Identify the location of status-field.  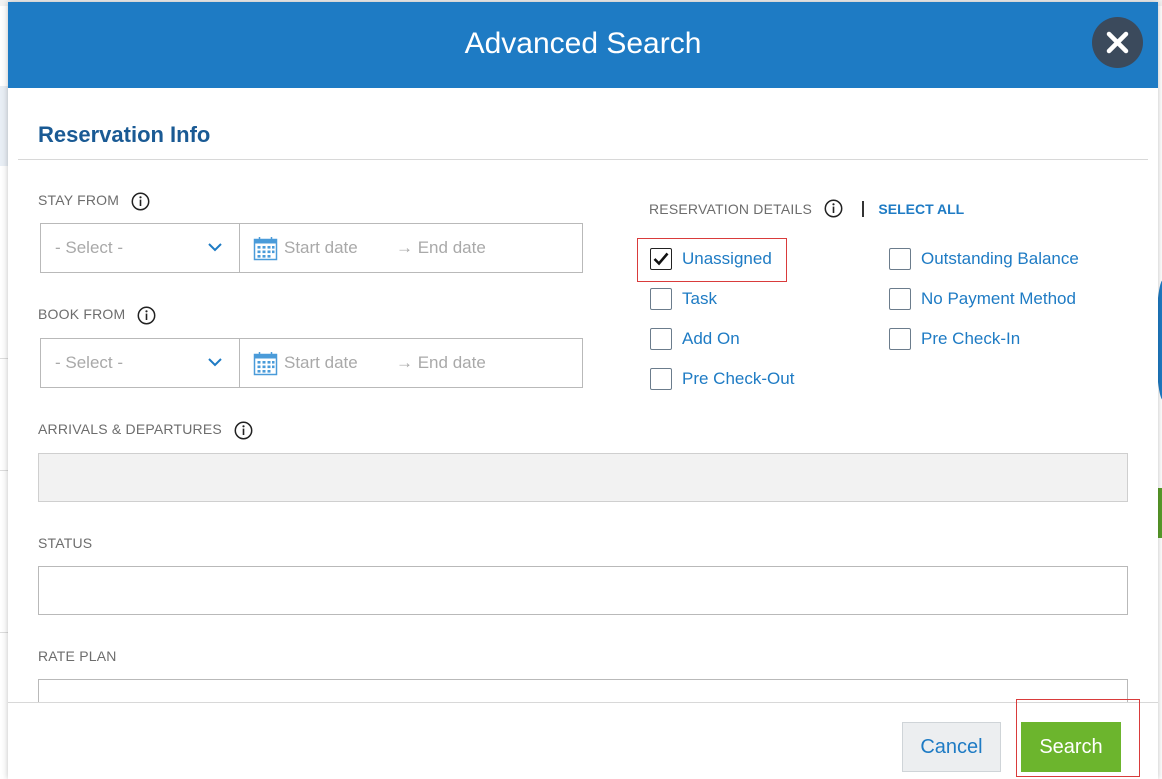
(583, 590).